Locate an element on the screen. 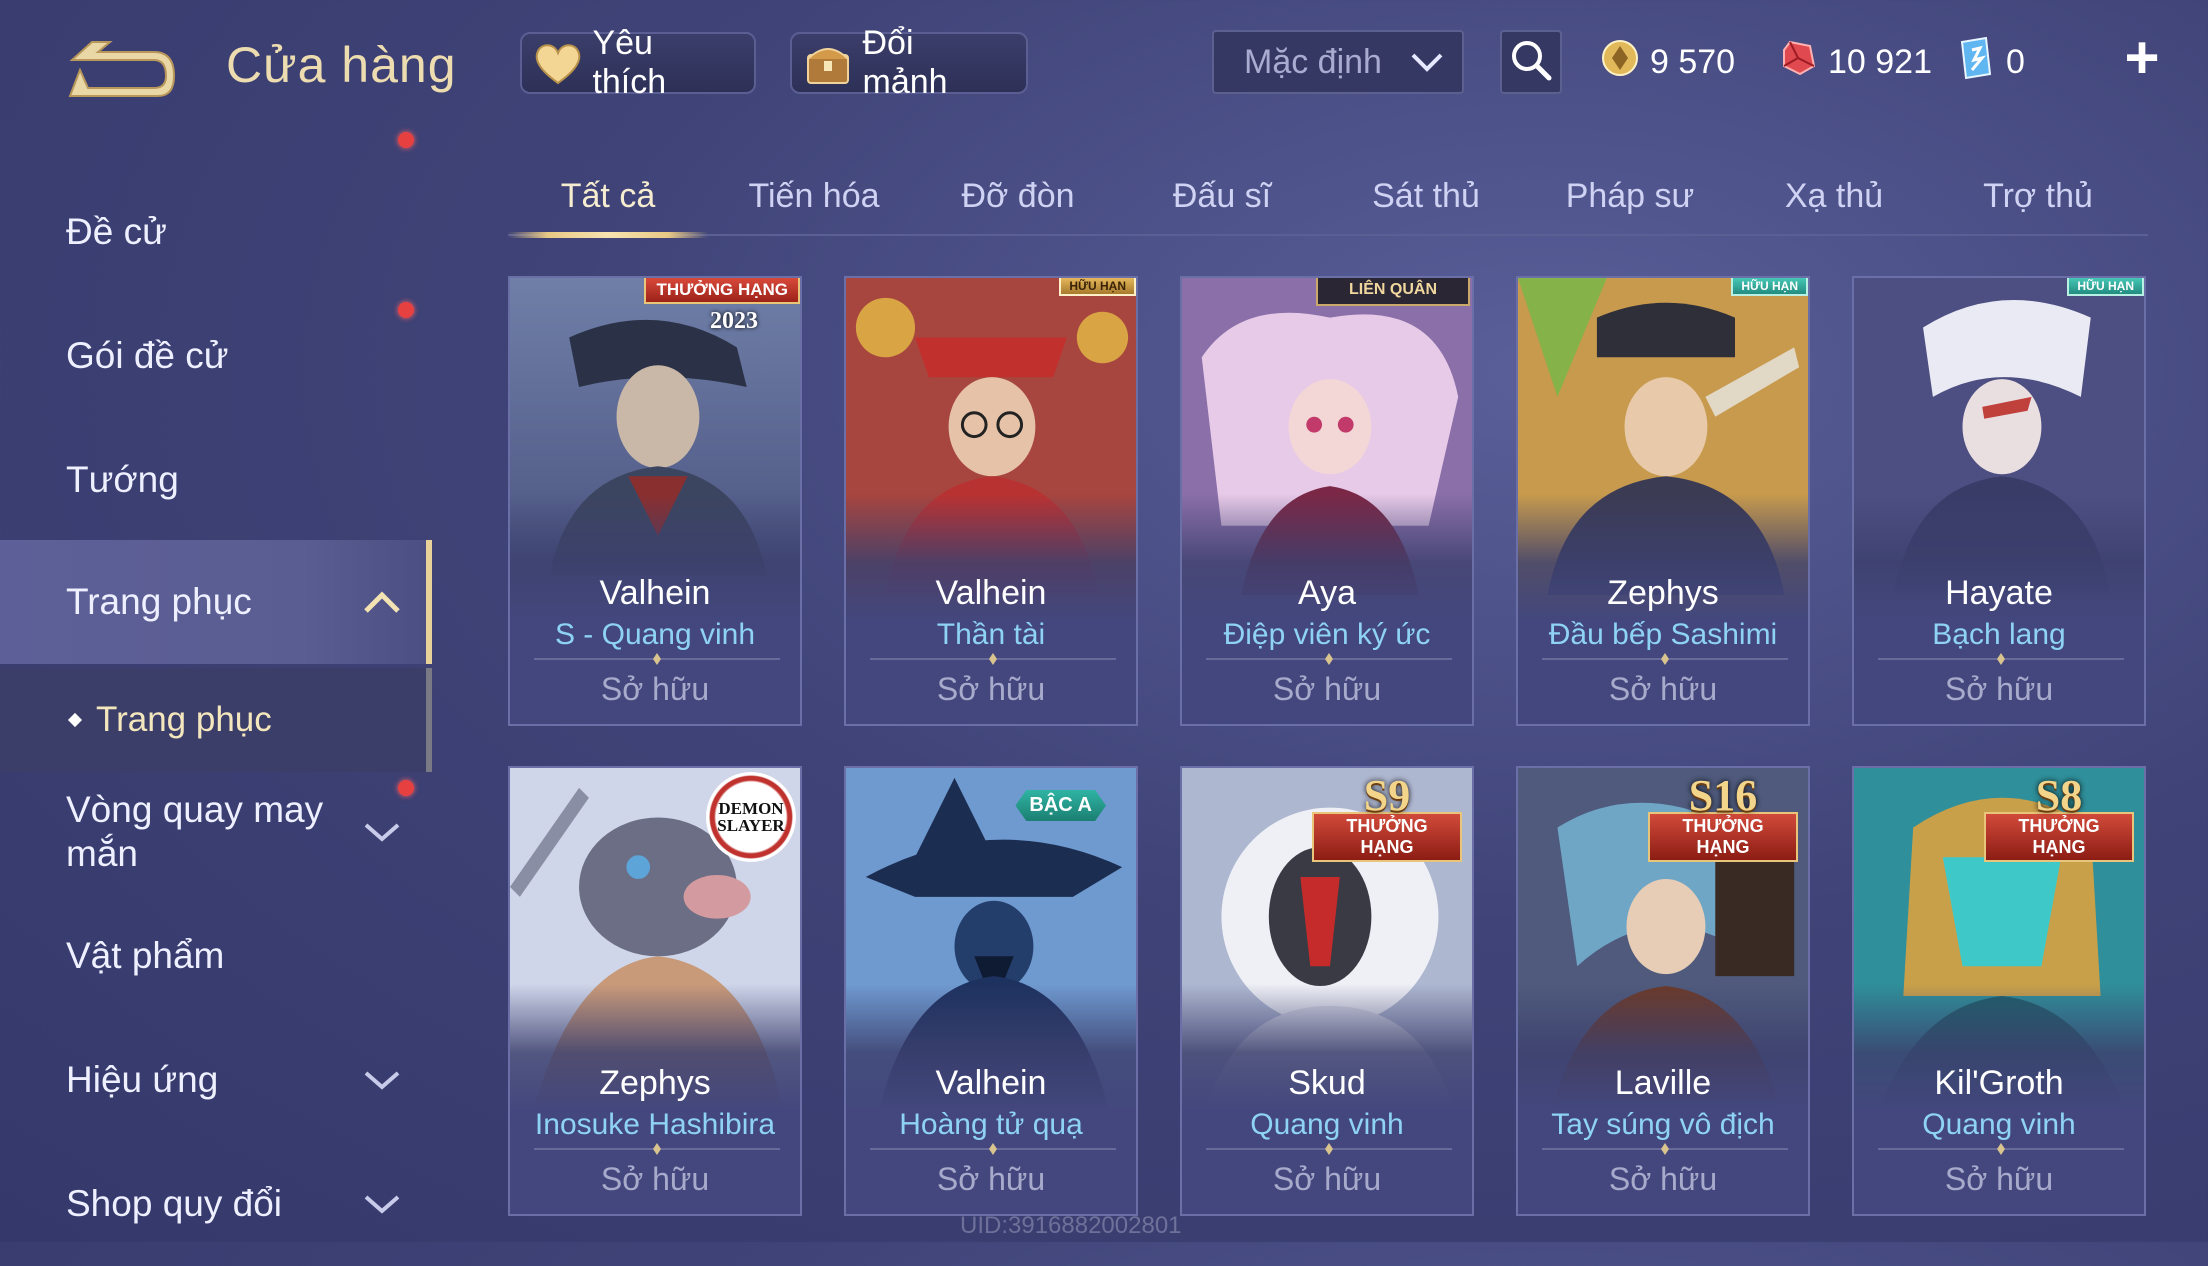 The height and width of the screenshot is (1266, 2208). voucher-icon is located at coordinates (1976, 62).